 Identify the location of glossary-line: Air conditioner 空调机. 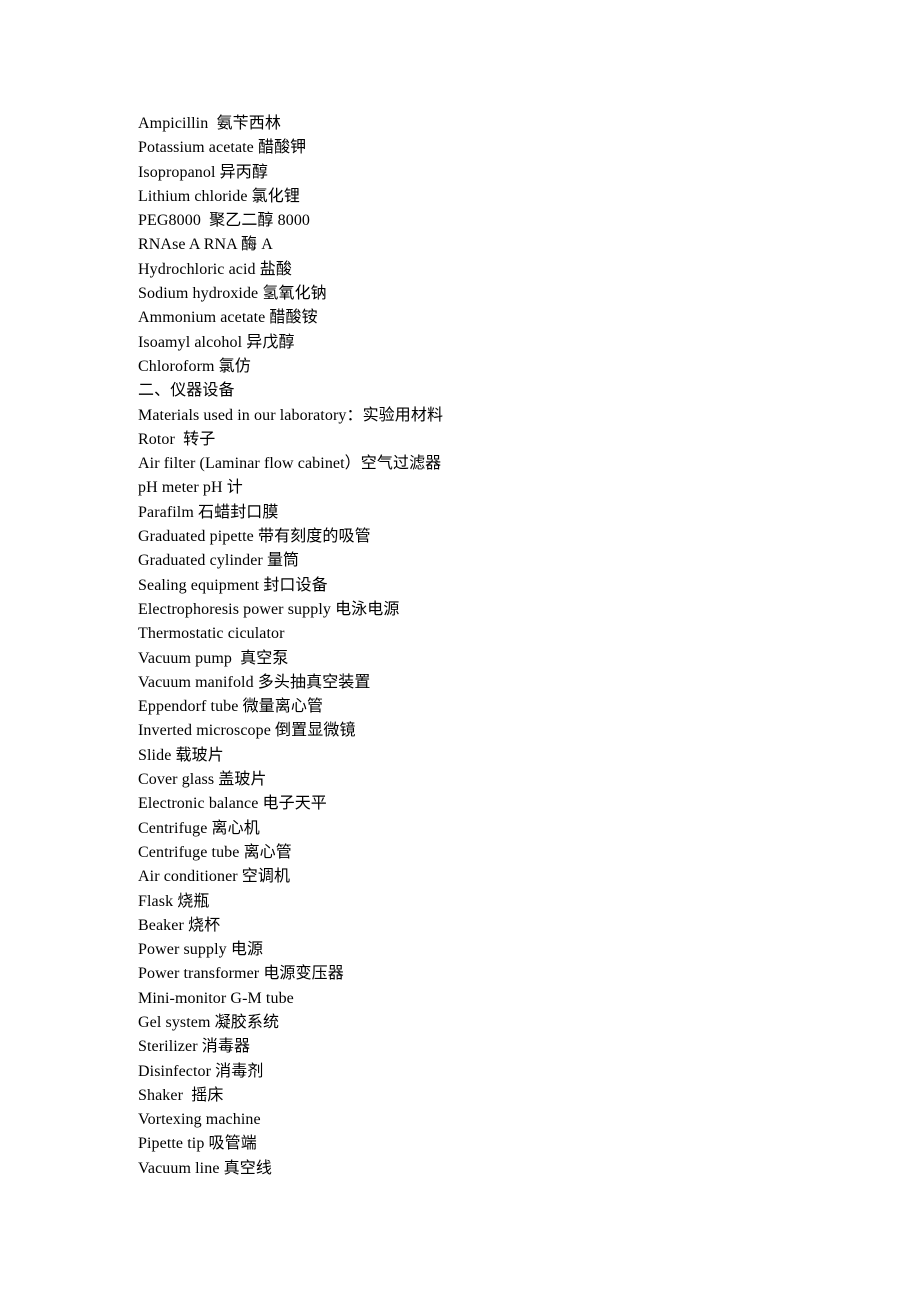
(214, 877).